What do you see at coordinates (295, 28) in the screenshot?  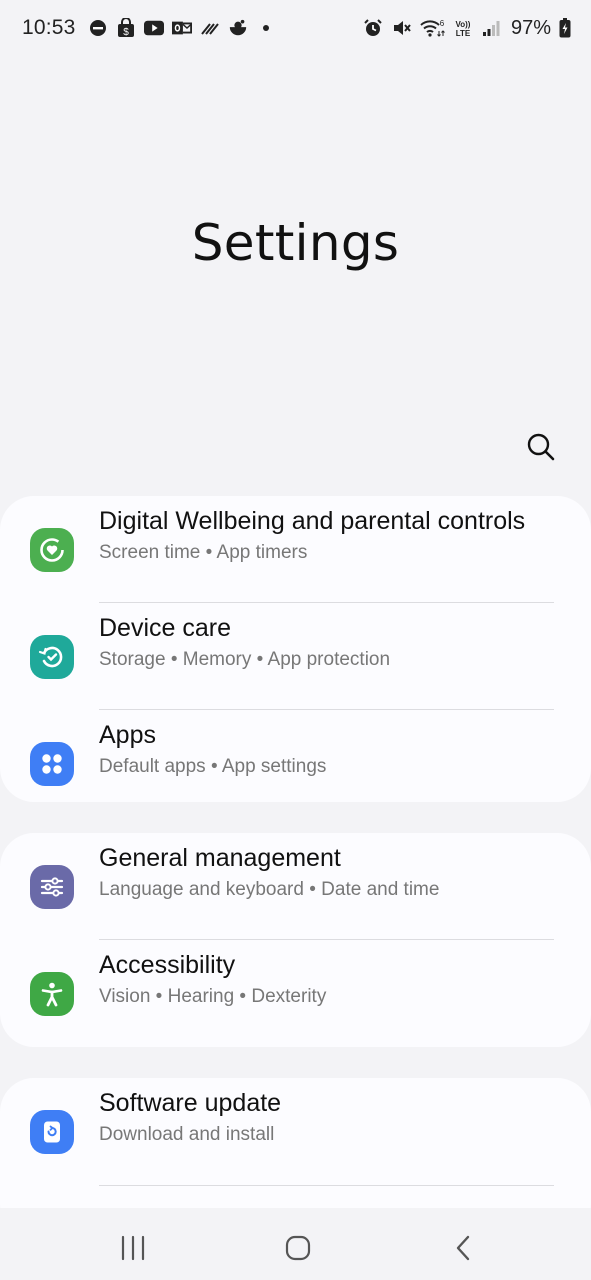 I see `status-bar: 10:53 $ 6 Vo)) LTE 97%` at bounding box center [295, 28].